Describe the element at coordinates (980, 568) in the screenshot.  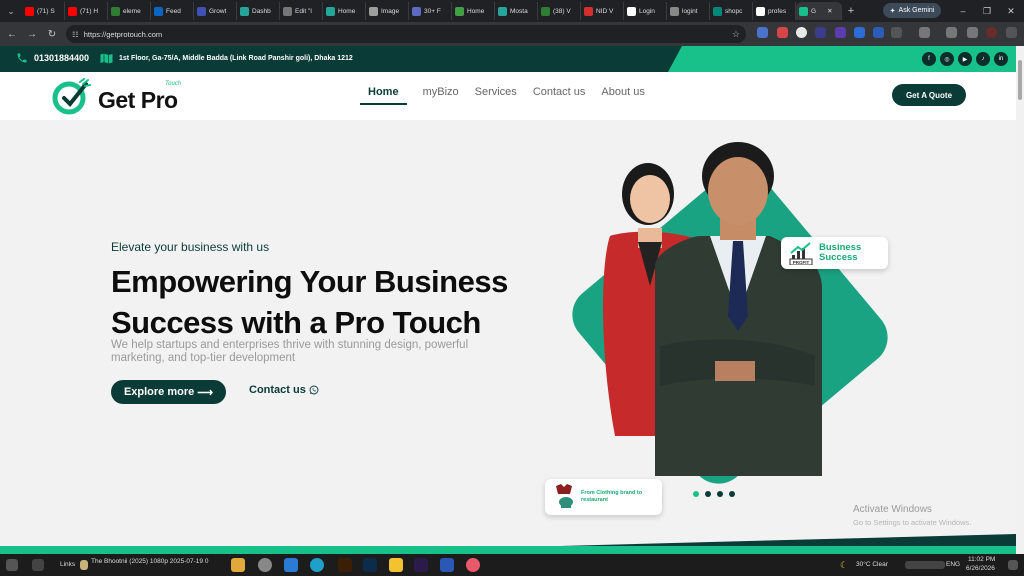
I see `clock-date: 6/26/2026` at that location.